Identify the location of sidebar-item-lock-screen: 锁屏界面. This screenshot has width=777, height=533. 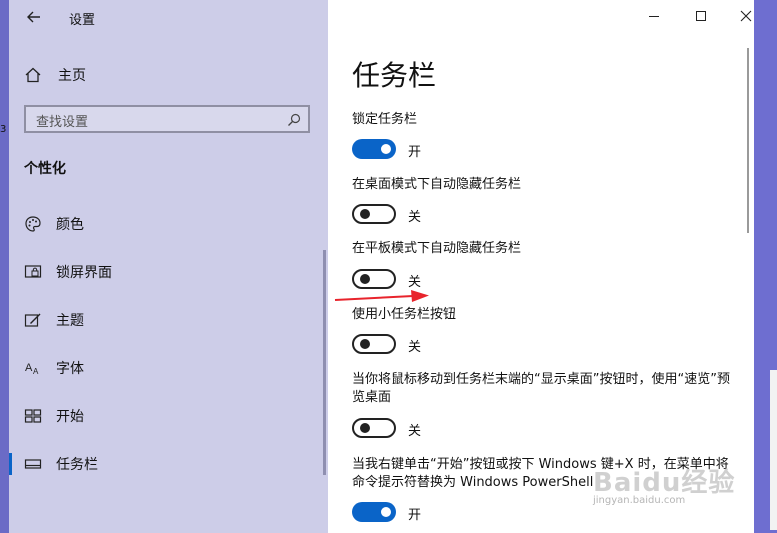
(68, 272).